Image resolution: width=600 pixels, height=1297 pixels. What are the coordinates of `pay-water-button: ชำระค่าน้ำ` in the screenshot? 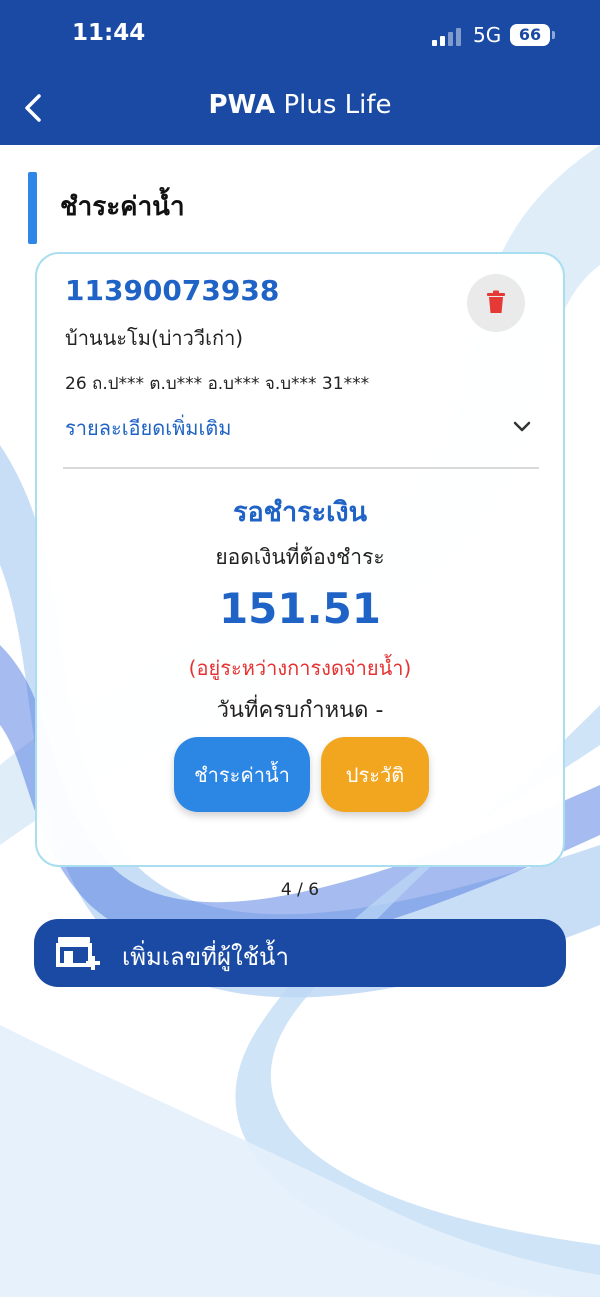 It's located at (242, 774).